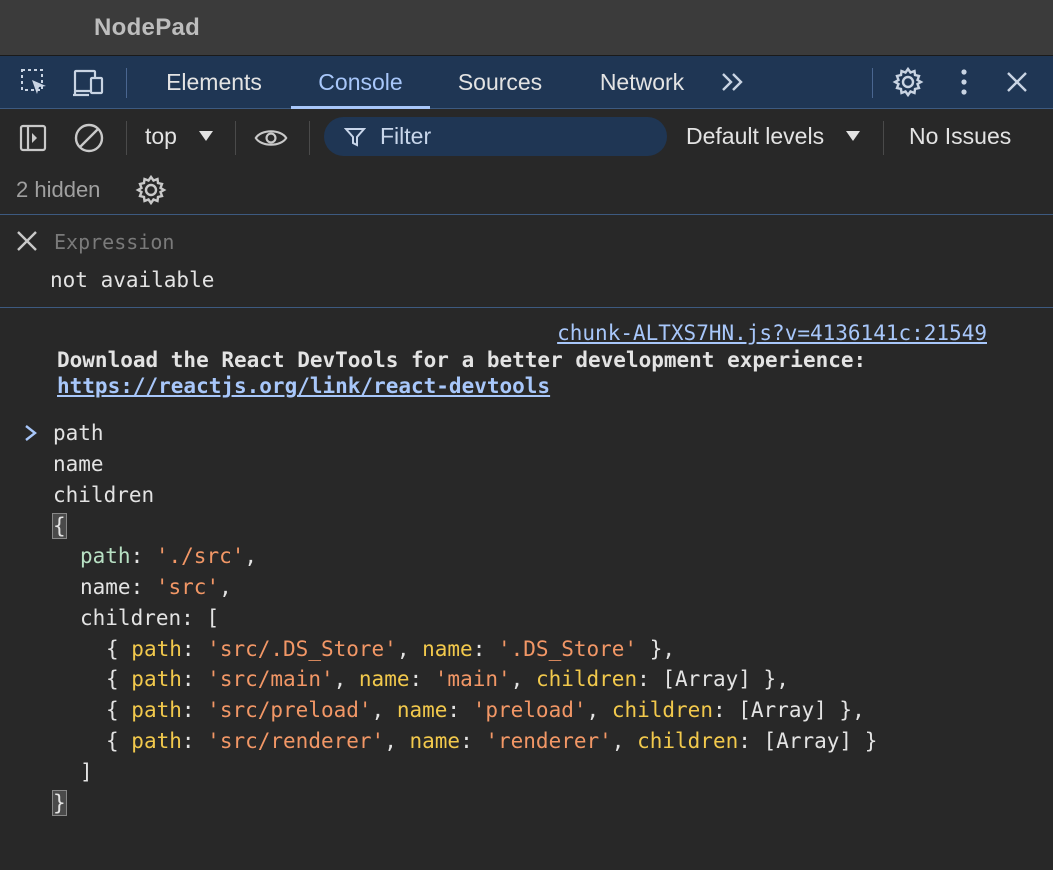 This screenshot has height=870, width=1053. Describe the element at coordinates (114, 242) in the screenshot. I see `expression-input: Expression` at that location.